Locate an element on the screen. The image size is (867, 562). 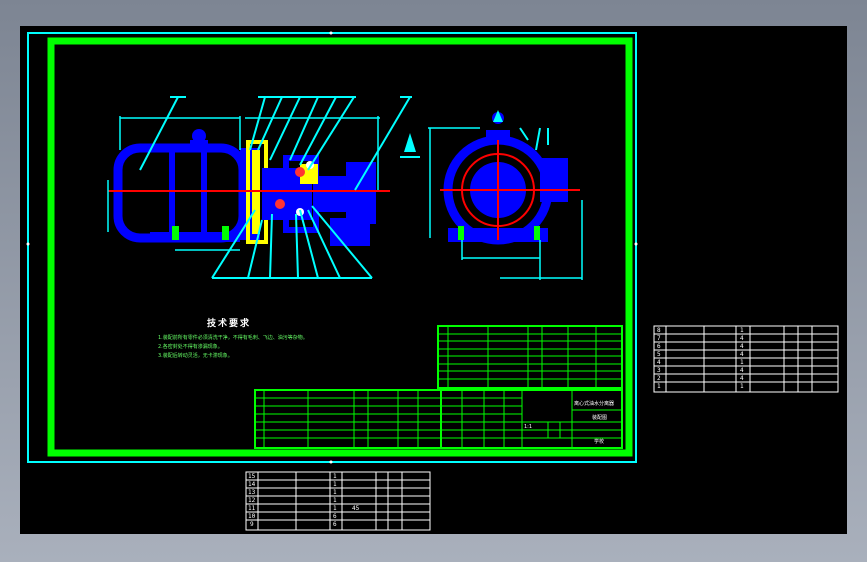
bom-bottom-no: 12 is located at coordinates (252, 500).